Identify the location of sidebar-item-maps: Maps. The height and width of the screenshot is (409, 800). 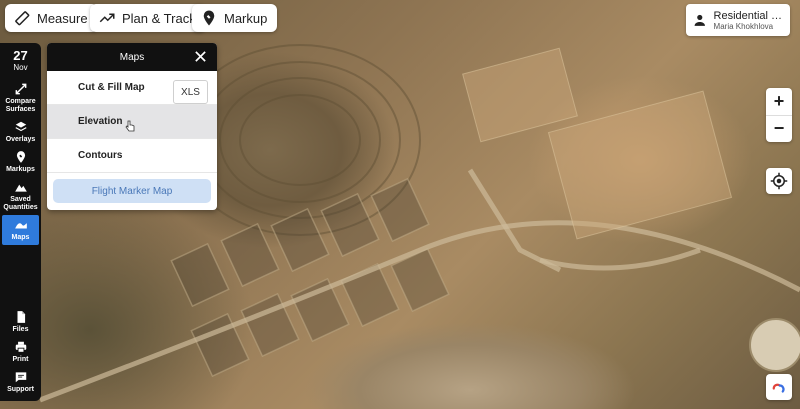
(20, 230).